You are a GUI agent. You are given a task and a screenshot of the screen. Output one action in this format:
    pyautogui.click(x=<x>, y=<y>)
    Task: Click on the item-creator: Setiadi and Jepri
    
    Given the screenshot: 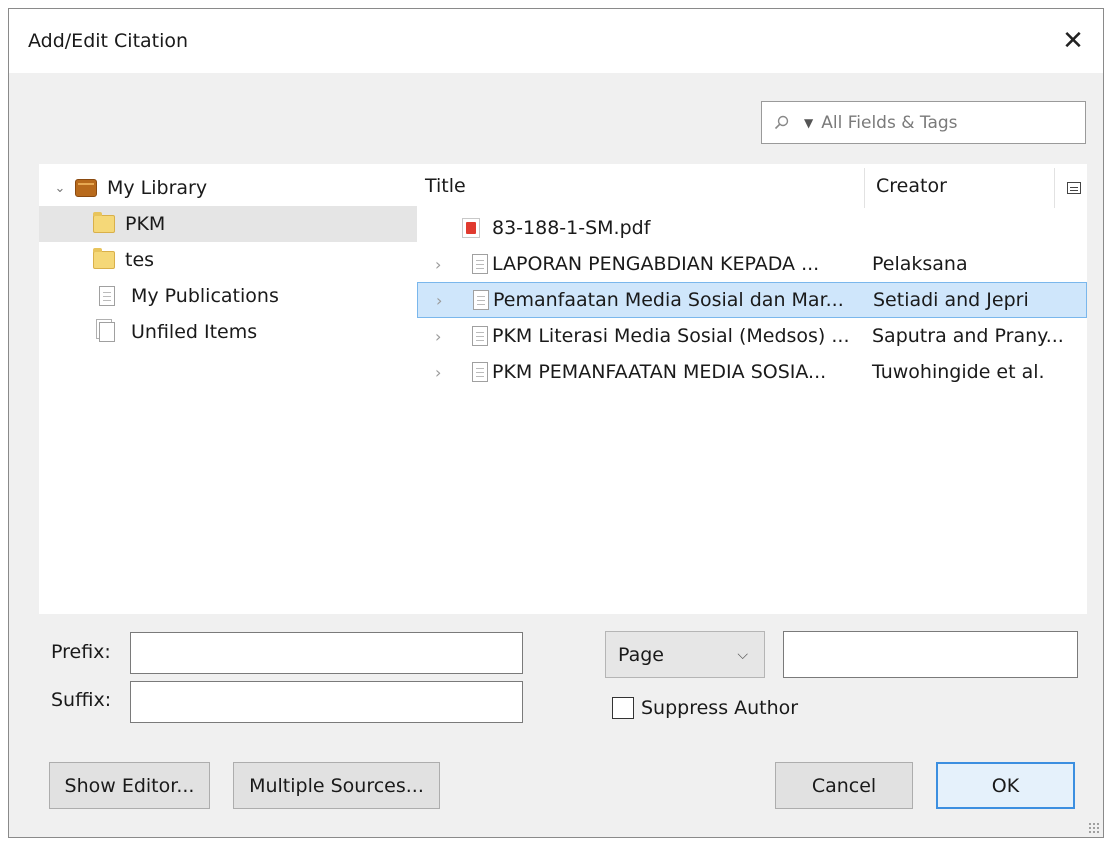 What is the action you would take?
    pyautogui.click(x=951, y=300)
    